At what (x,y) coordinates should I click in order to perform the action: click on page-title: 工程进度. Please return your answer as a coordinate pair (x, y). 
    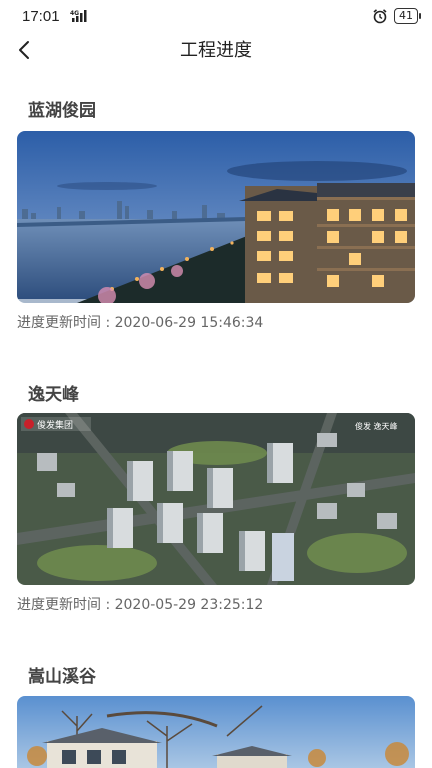
    Looking at the image, I should click on (216, 50).